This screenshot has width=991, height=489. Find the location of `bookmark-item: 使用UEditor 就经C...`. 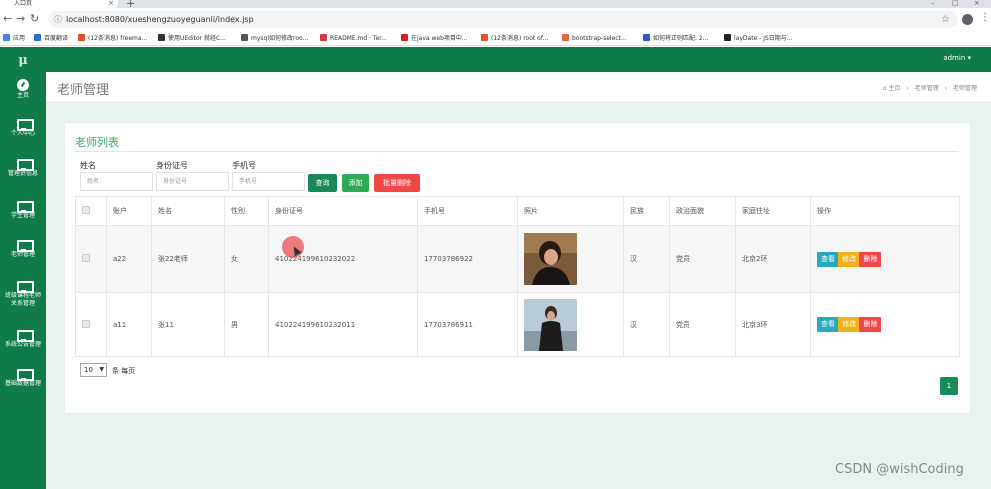

bookmark-item: 使用UEditor 就经C... is located at coordinates (192, 38).